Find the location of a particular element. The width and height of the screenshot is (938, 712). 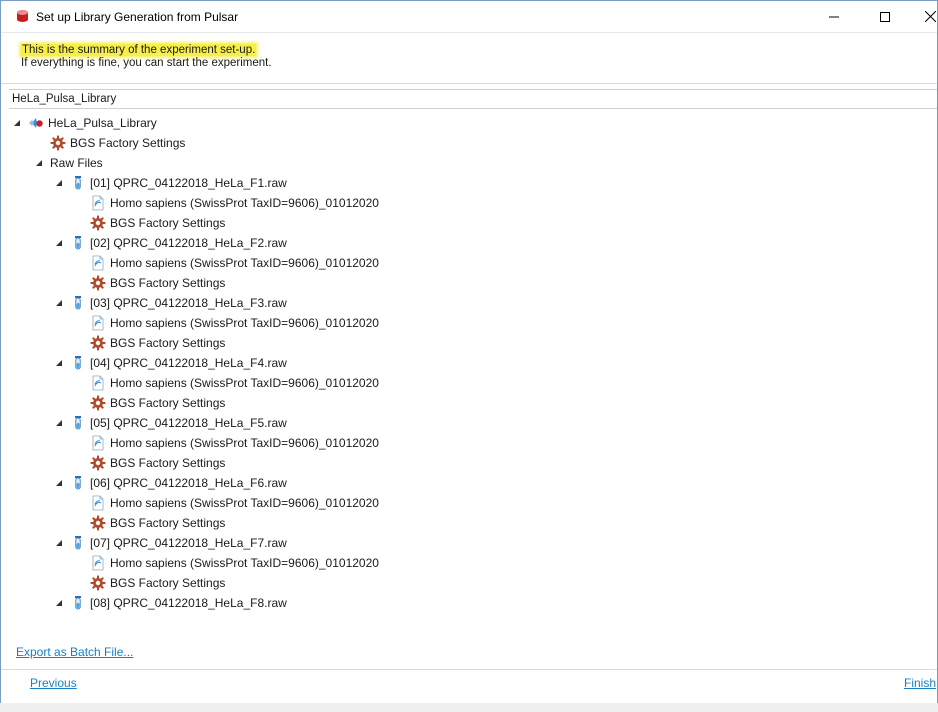

title-bar: Set up Library Generation from Pulsar is located at coordinates (469, 16).